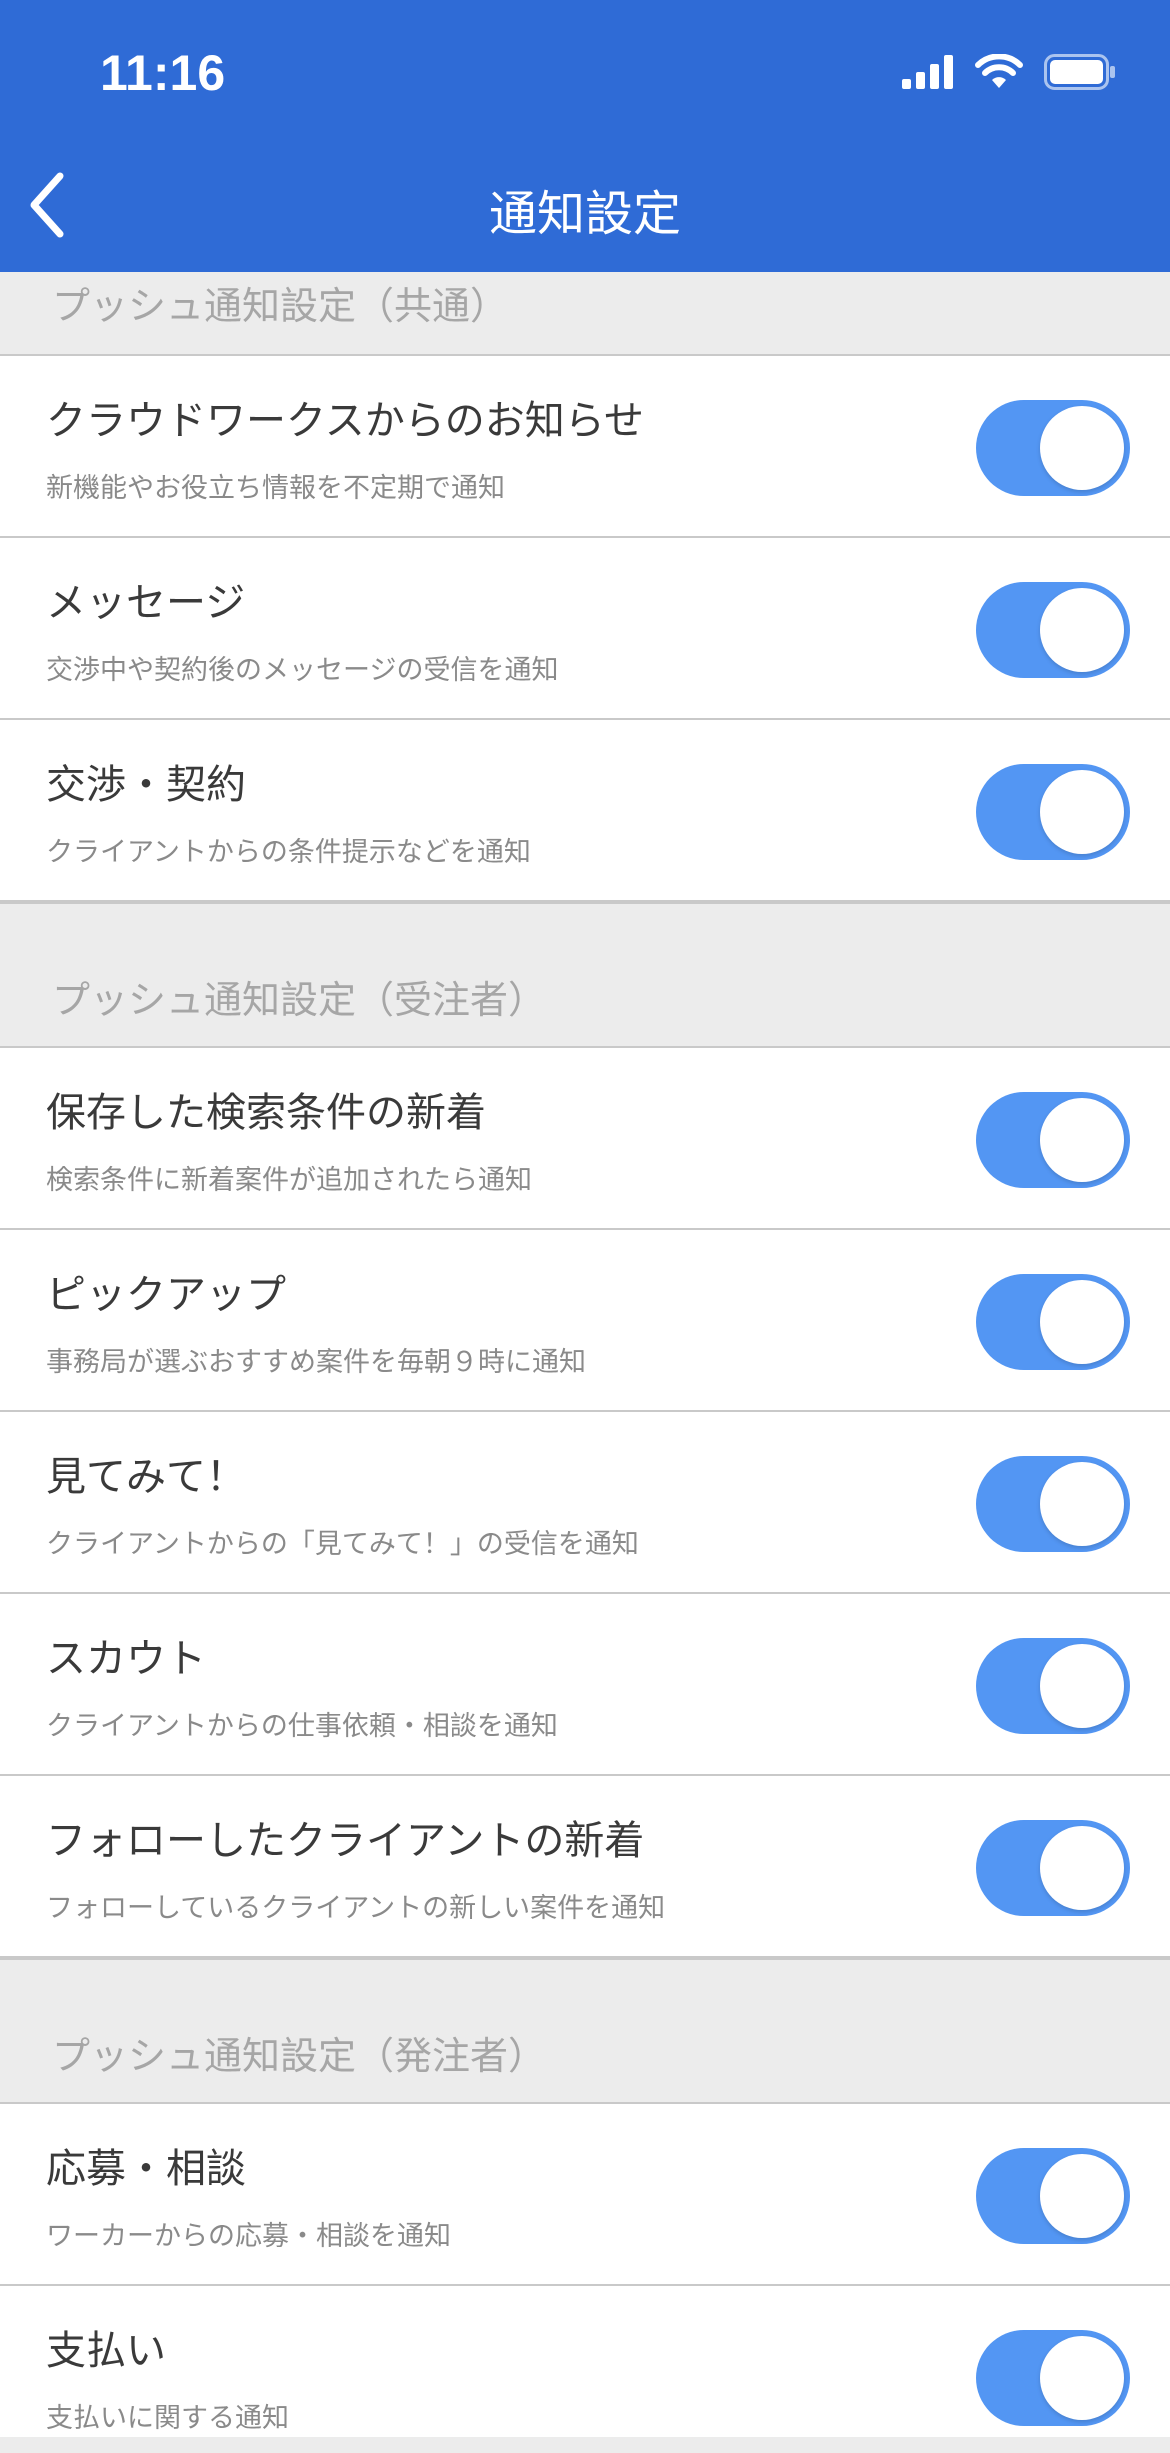  I want to click on setting-row-scout: スカウト クライアントからの仕事依頼・相談を通知, so click(585, 1685).